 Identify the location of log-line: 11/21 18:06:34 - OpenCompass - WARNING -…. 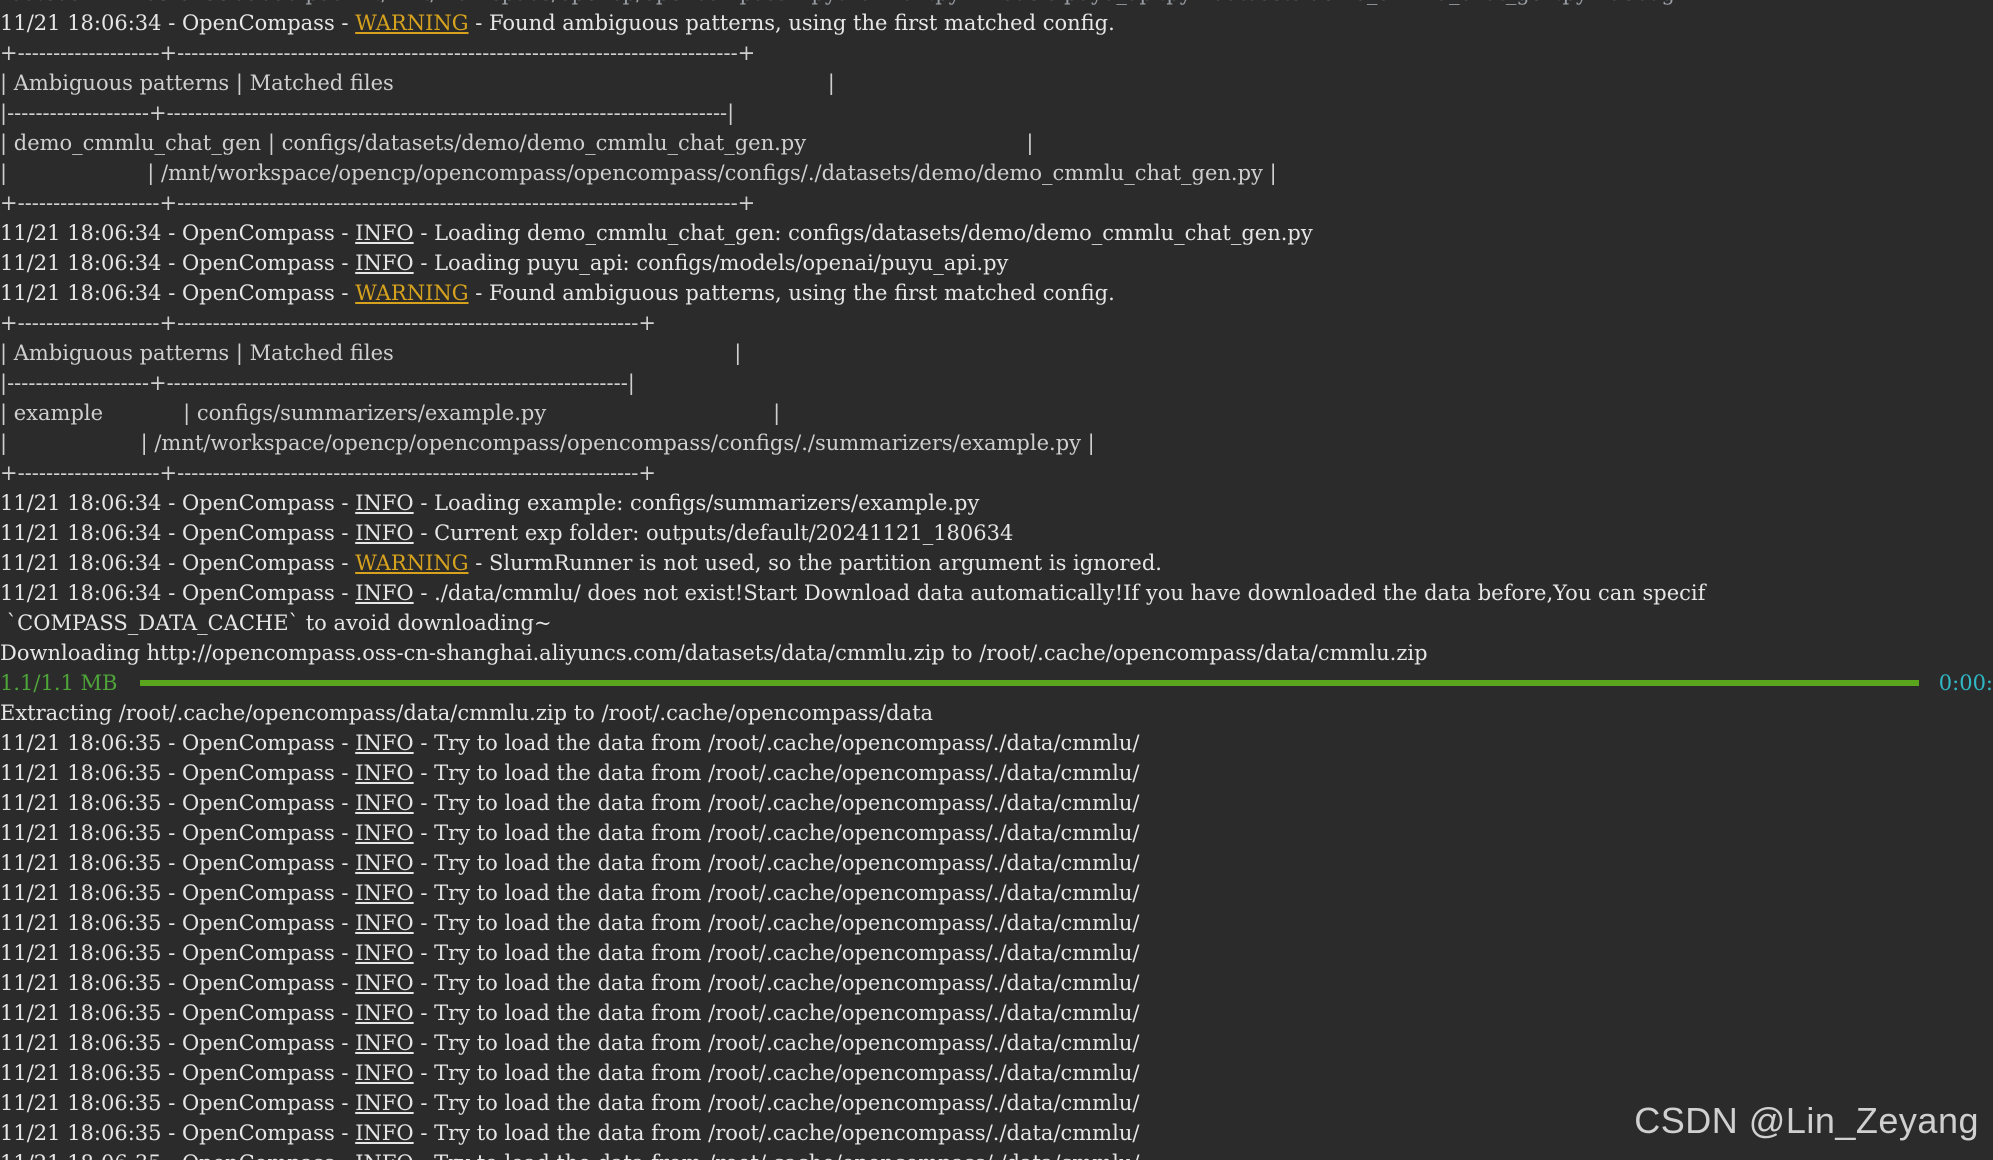
(996, 23).